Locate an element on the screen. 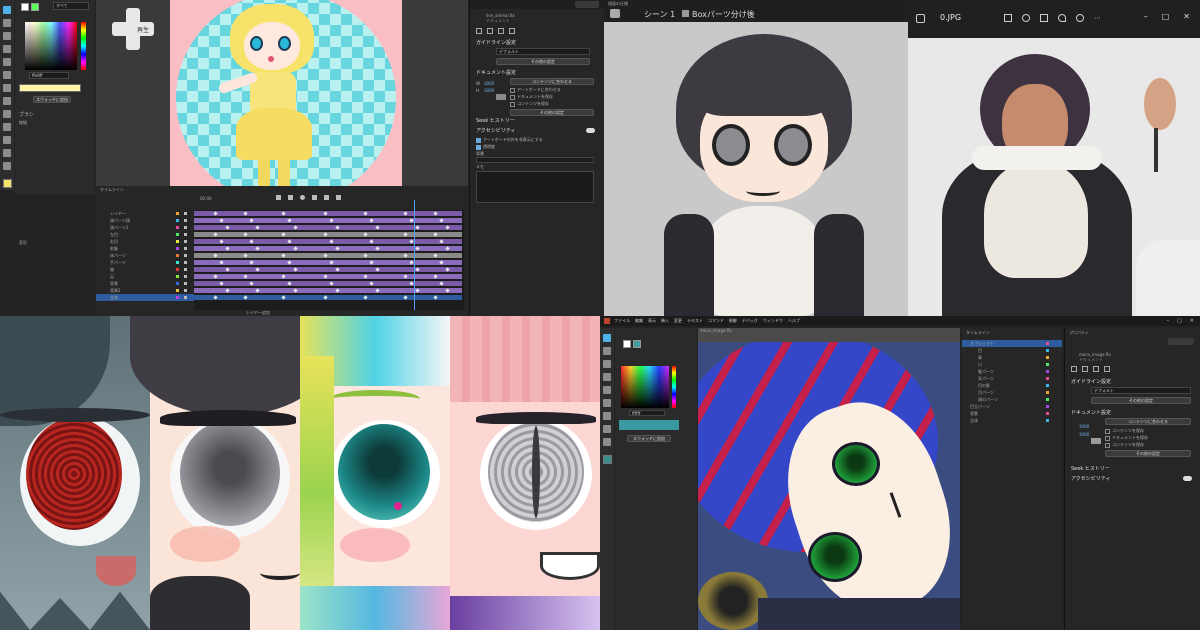 This screenshot has height=630, width=1200. object-icon is located at coordinates (512, 31).